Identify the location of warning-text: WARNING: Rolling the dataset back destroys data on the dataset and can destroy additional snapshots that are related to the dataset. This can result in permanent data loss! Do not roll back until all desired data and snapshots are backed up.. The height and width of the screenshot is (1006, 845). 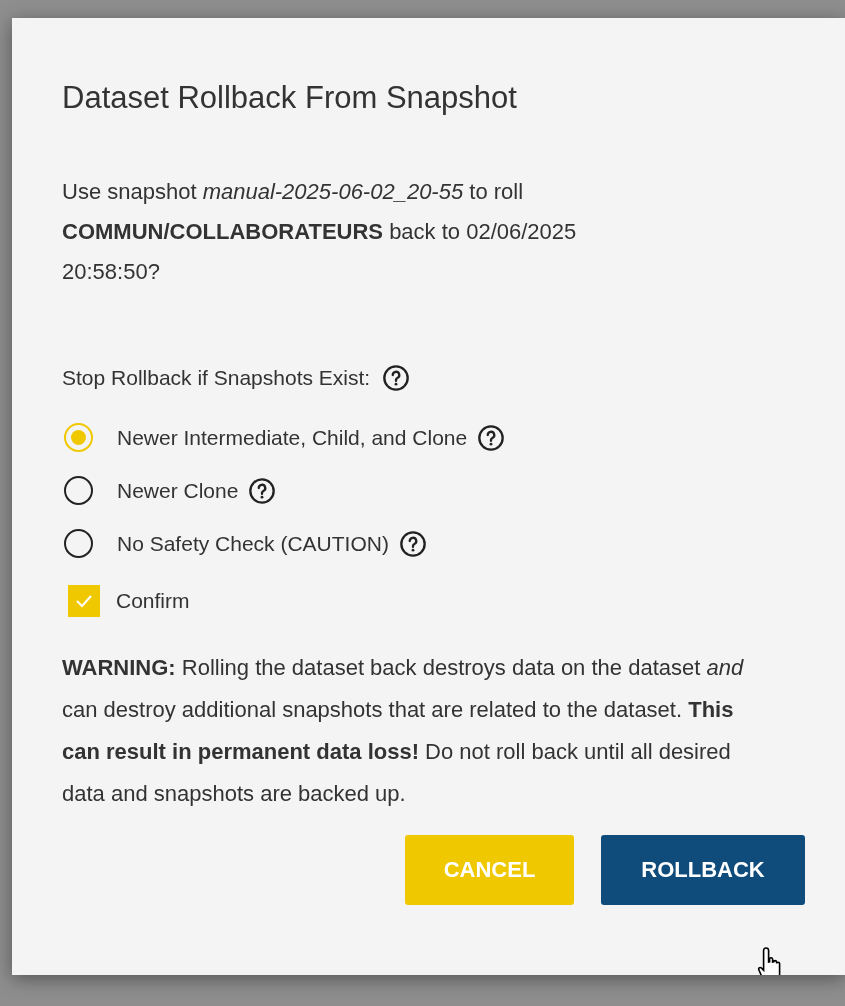
(403, 731).